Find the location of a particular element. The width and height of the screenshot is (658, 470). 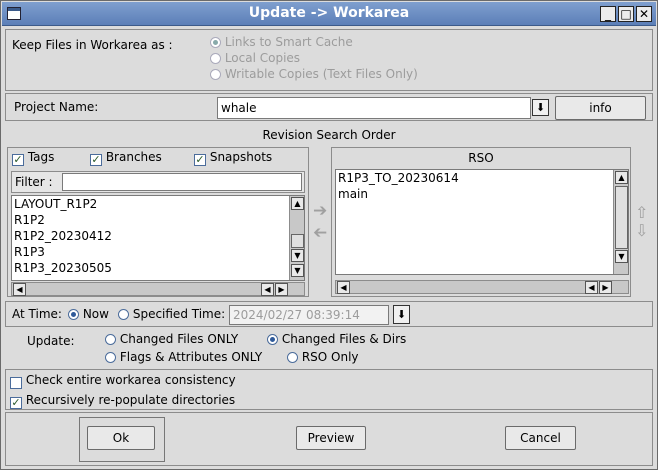

filter-snapshots: ✓ Snapshots is located at coordinates (233, 158).